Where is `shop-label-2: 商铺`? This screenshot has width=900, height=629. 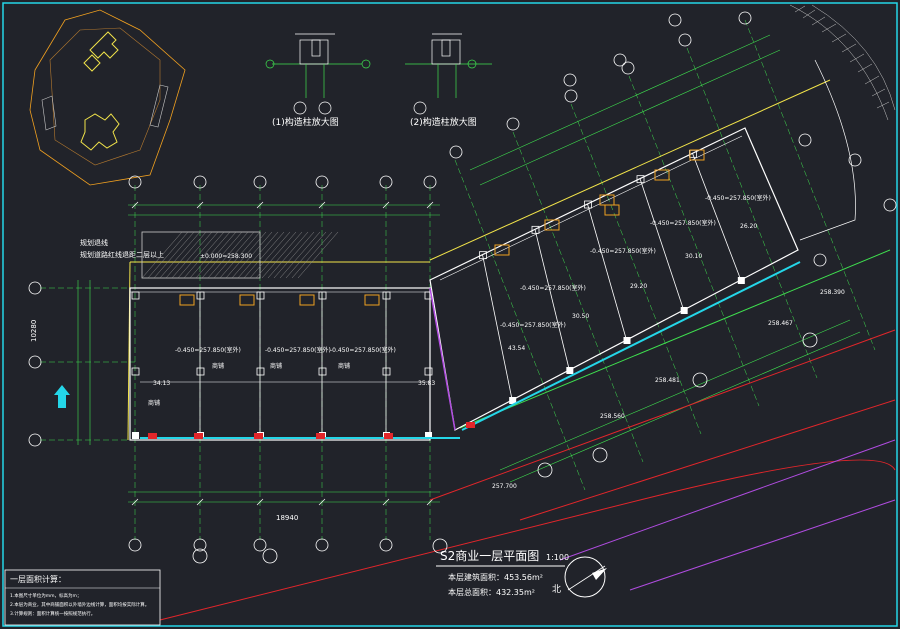 shop-label-2: 商铺 is located at coordinates (218, 366).